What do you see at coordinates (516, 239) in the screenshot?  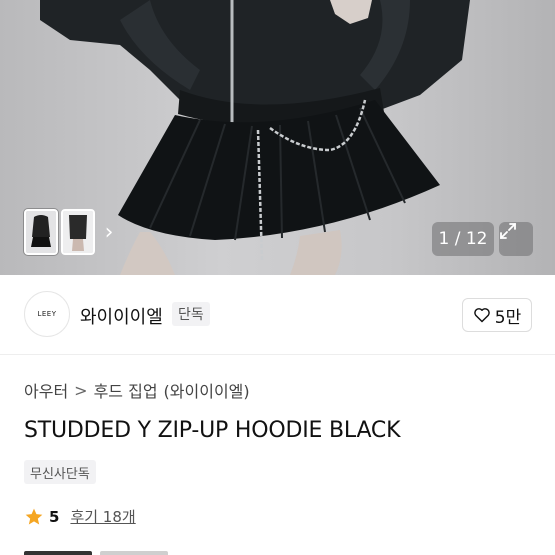 I see `expand-icon` at bounding box center [516, 239].